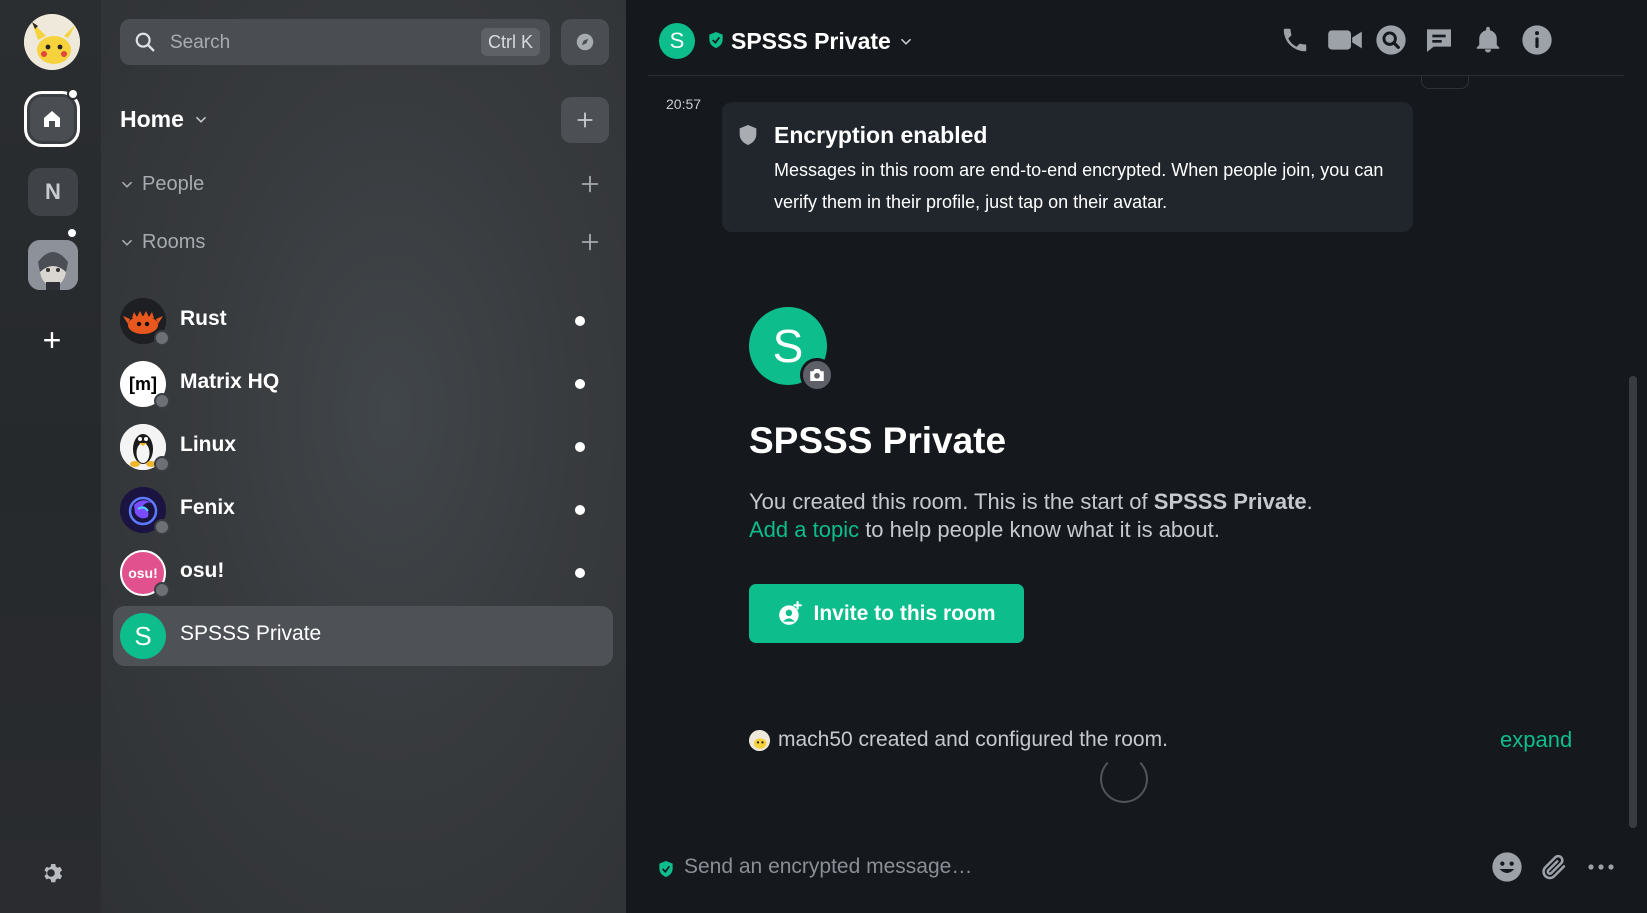  Describe the element at coordinates (1039, 529) in the screenshot. I see `intro-suffix: to help people know what it is about.` at that location.